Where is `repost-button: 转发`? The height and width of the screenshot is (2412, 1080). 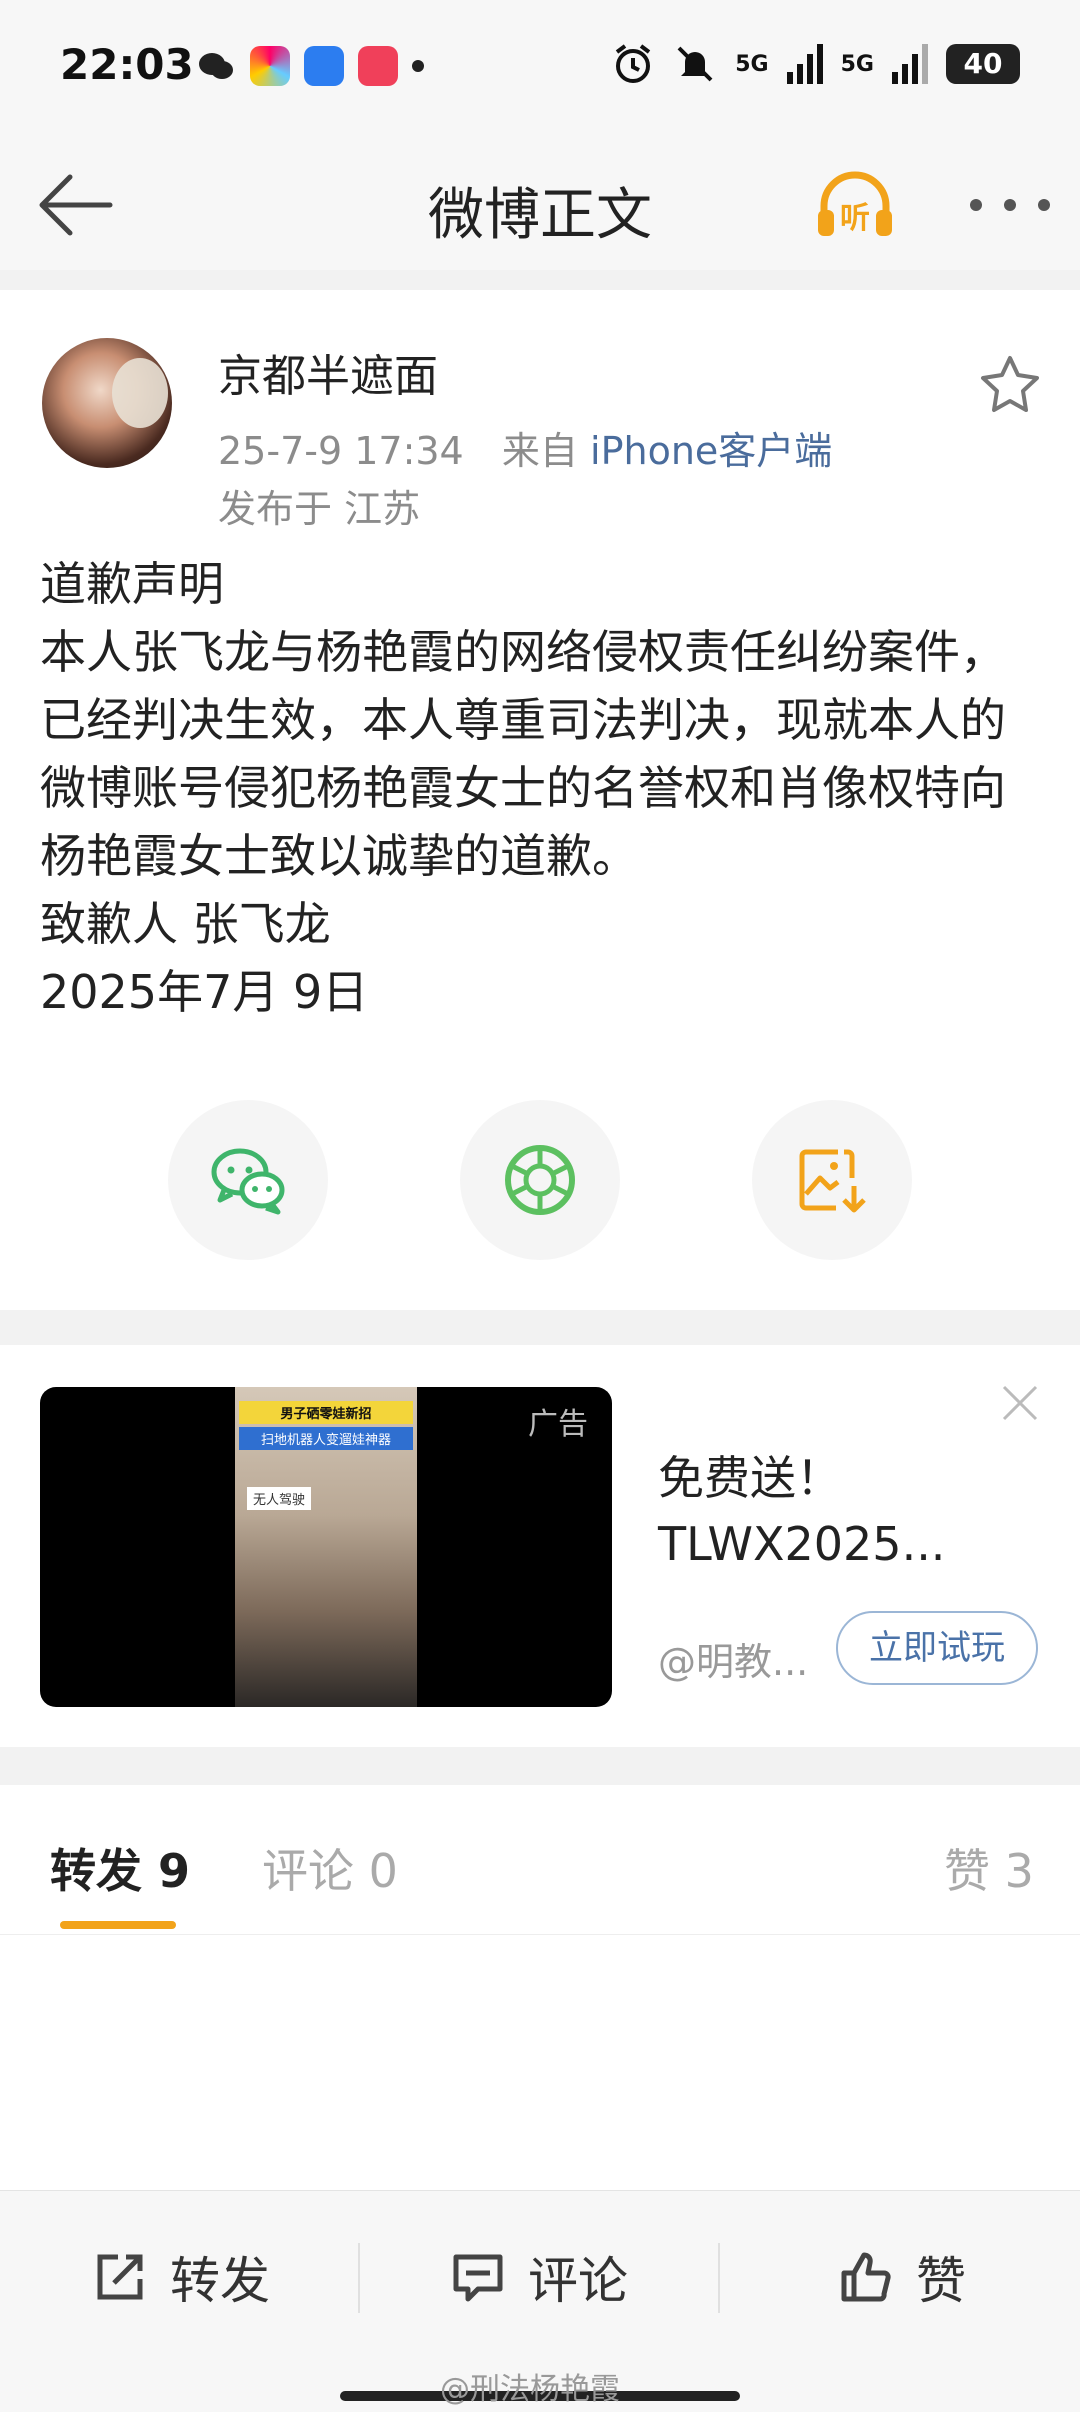
repost-button: 转发 is located at coordinates (180, 2277).